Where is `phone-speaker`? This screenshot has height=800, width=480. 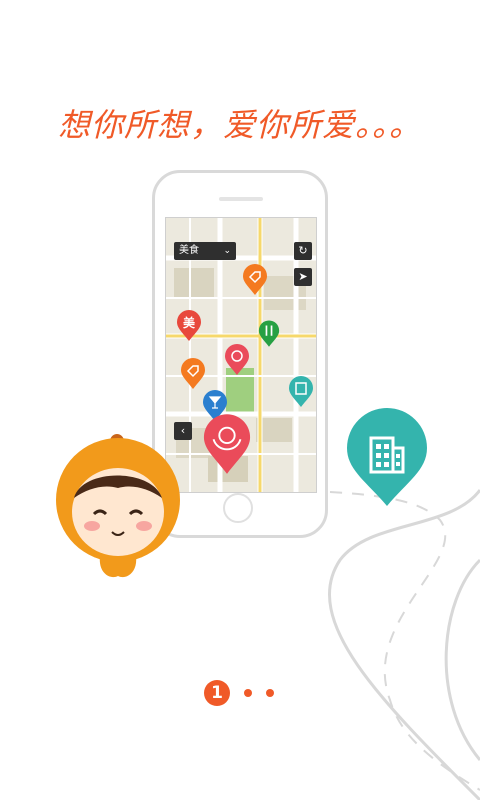 phone-speaker is located at coordinates (241, 199).